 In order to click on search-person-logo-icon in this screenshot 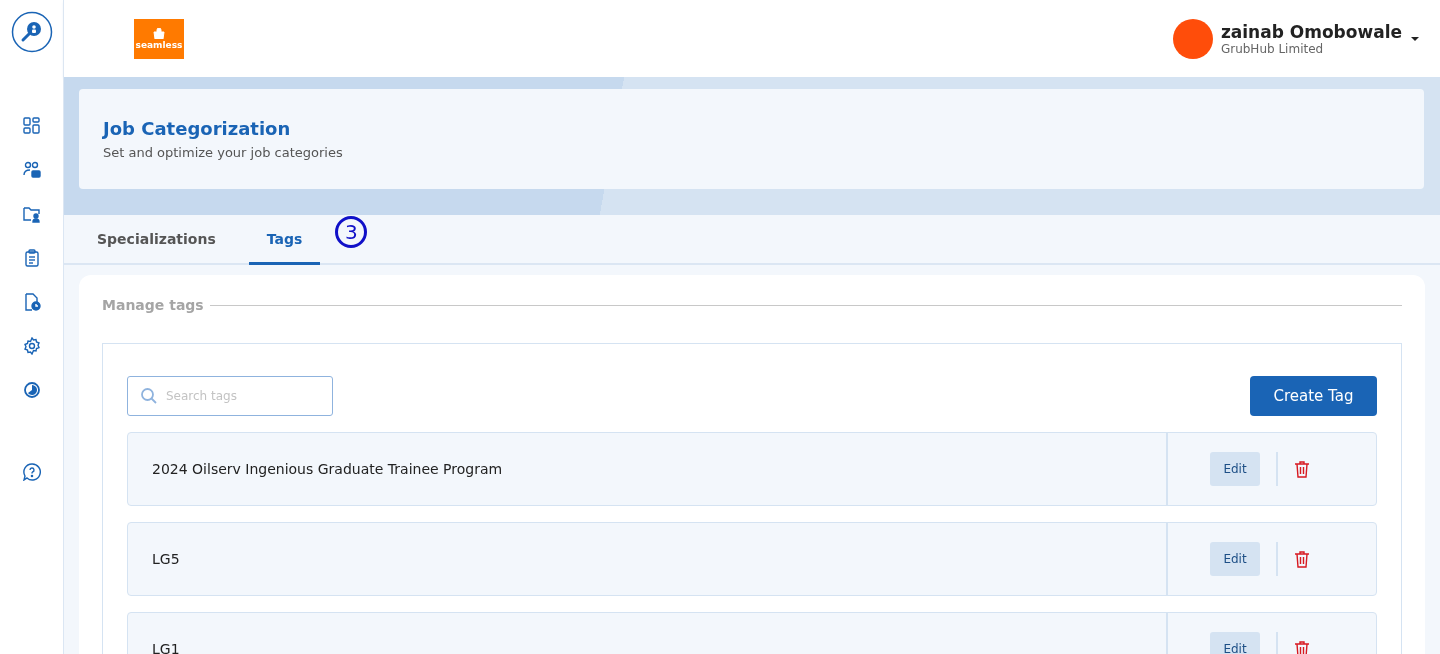, I will do `click(31, 32)`.